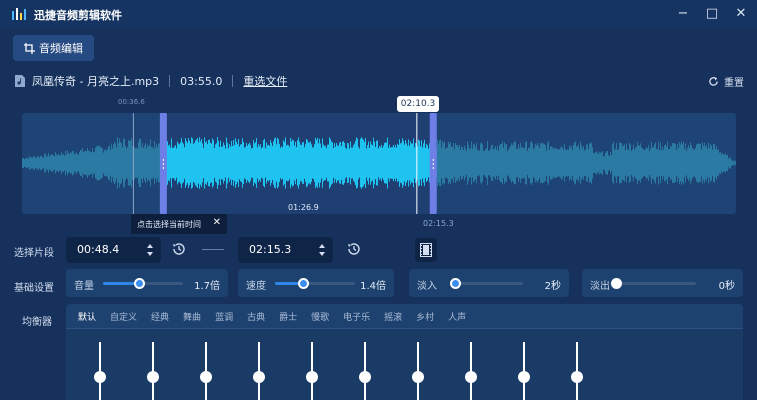  What do you see at coordinates (438, 223) in the screenshot?
I see `selection-end-label: 02:15.3` at bounding box center [438, 223].